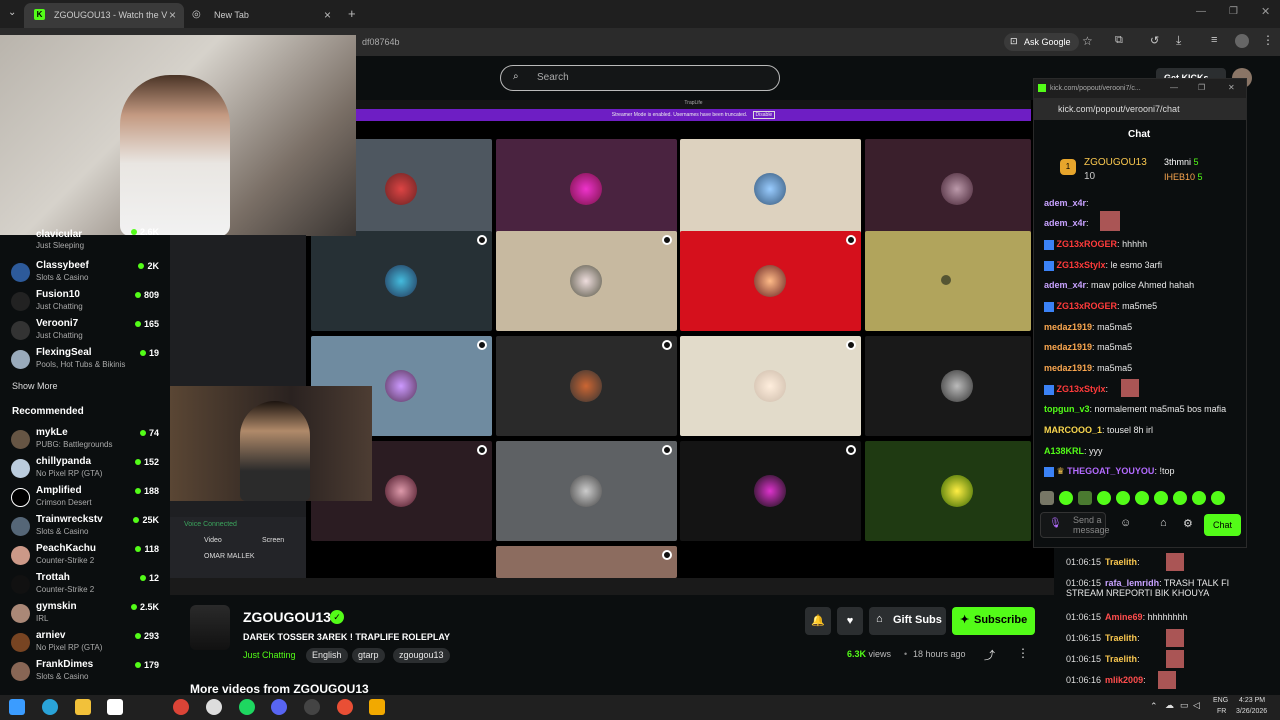 The image size is (1280, 720). What do you see at coordinates (269, 655) in the screenshot?
I see `category-link: Just Chatting` at bounding box center [269, 655].